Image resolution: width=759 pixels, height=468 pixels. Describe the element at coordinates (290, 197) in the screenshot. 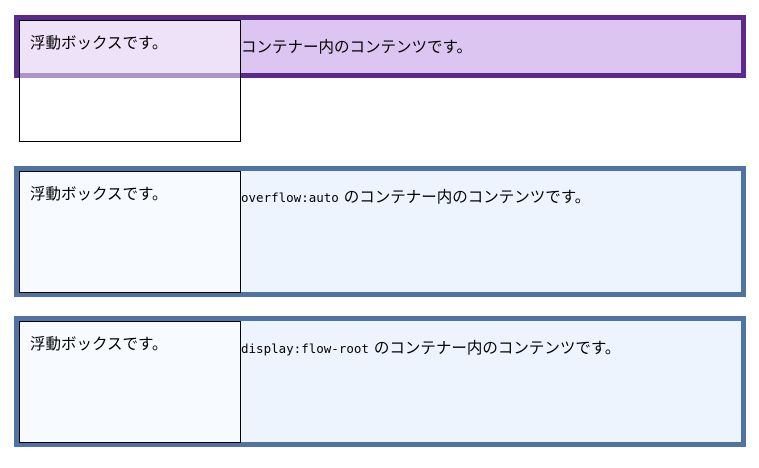

I see `content-code: overflow:auto` at that location.